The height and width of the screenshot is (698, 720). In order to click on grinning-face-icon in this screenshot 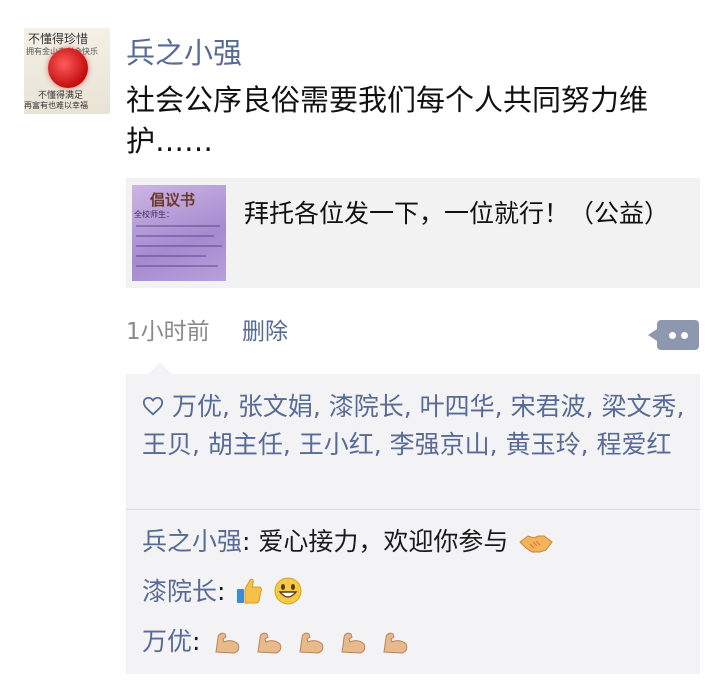, I will do `click(288, 591)`.